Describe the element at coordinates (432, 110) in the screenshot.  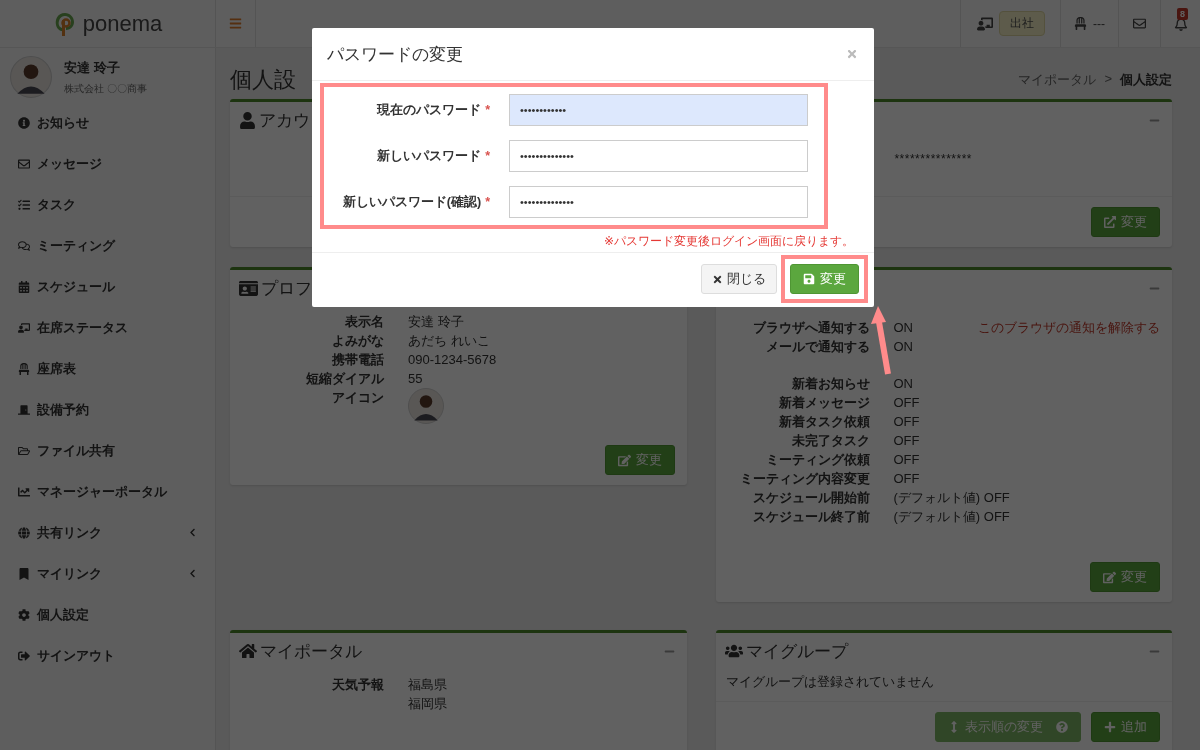
I see `field-label: 現在のパスワード *` at that location.